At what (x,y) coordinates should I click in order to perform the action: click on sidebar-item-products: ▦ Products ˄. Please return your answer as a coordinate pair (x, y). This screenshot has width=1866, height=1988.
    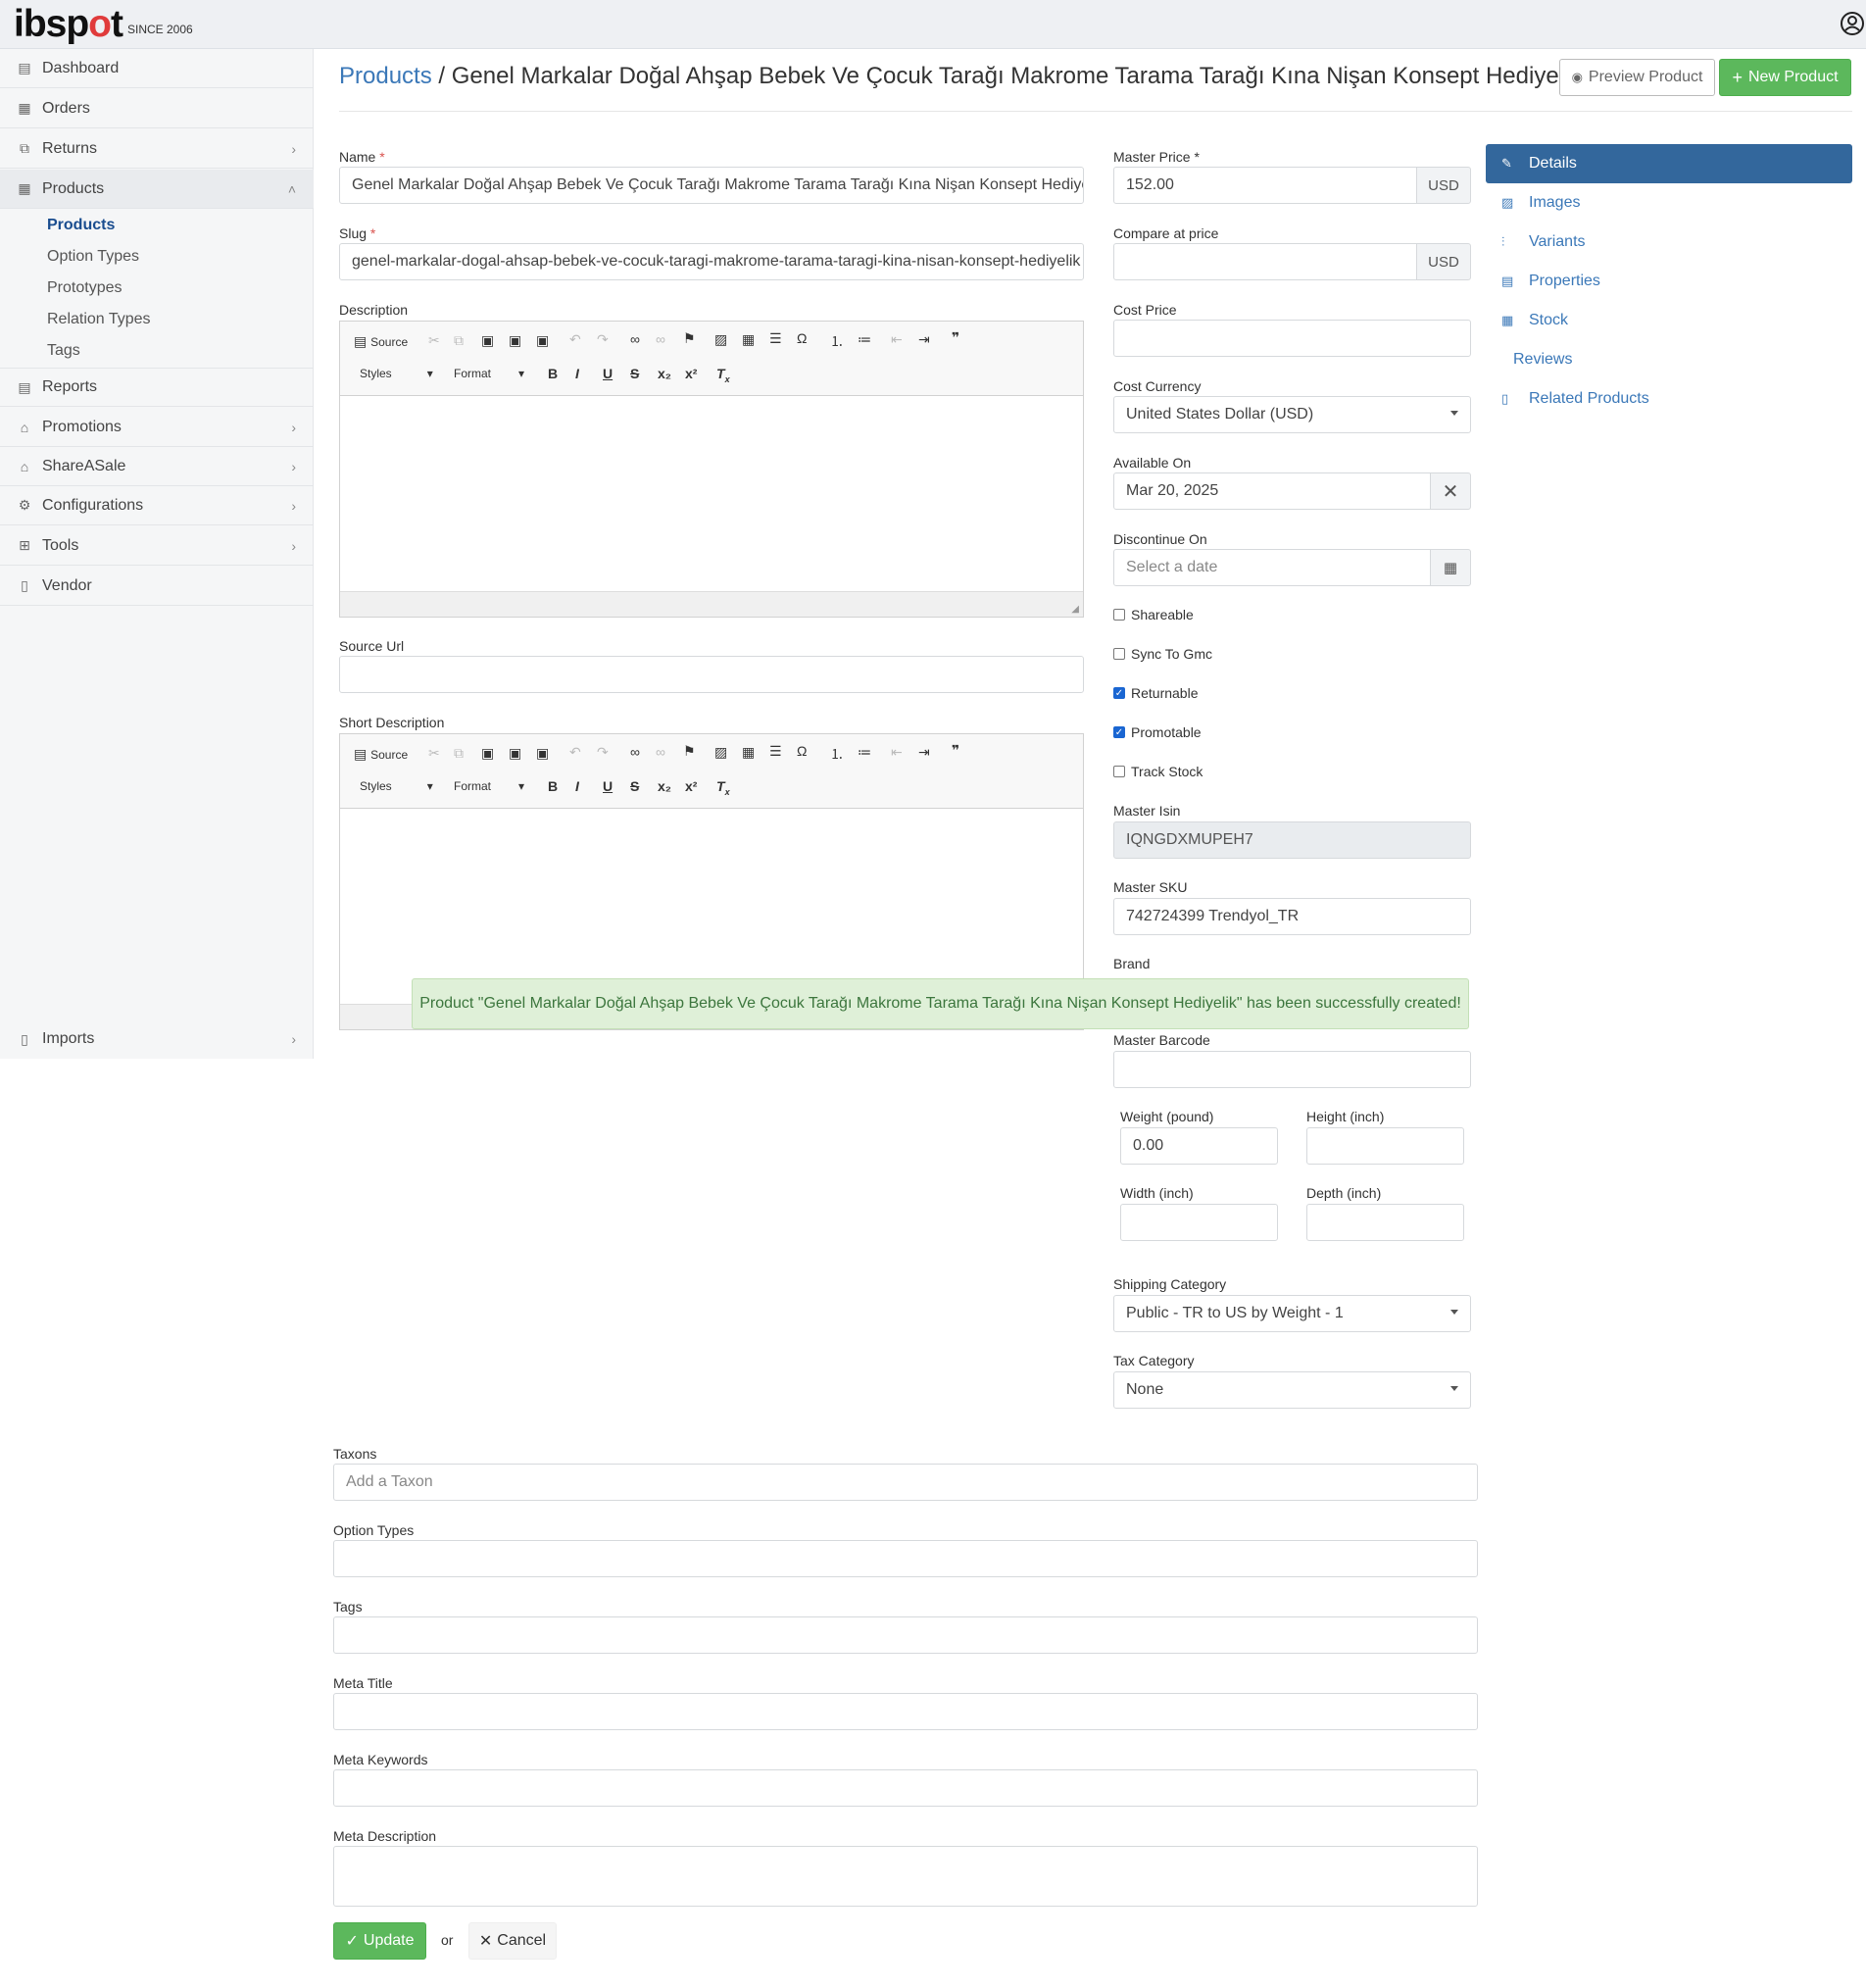
    Looking at the image, I should click on (157, 189).